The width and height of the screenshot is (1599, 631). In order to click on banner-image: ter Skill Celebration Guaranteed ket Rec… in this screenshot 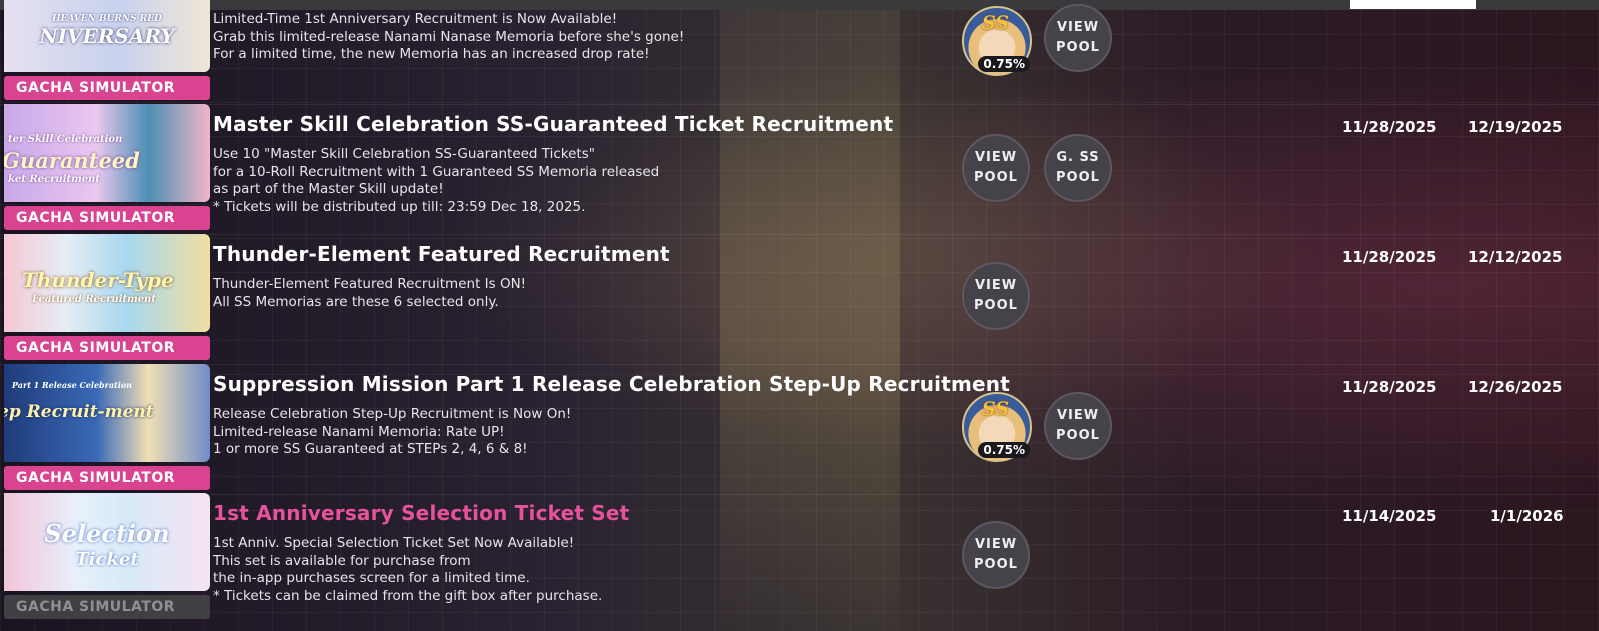, I will do `click(107, 153)`.